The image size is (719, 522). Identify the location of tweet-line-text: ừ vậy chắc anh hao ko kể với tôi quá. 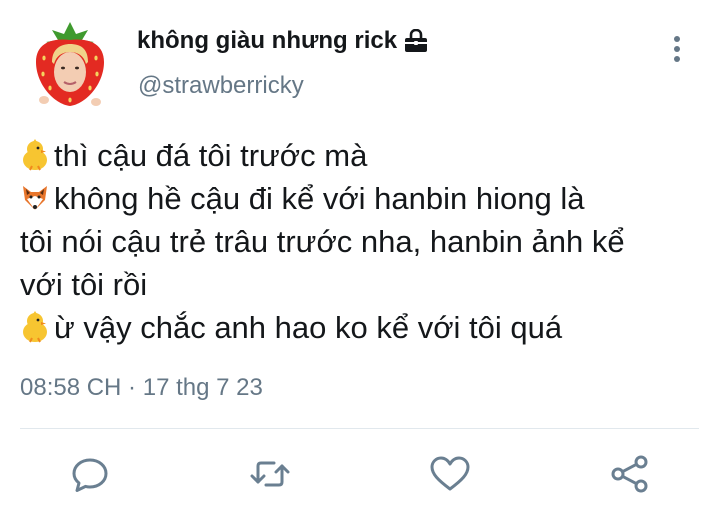
(308, 327).